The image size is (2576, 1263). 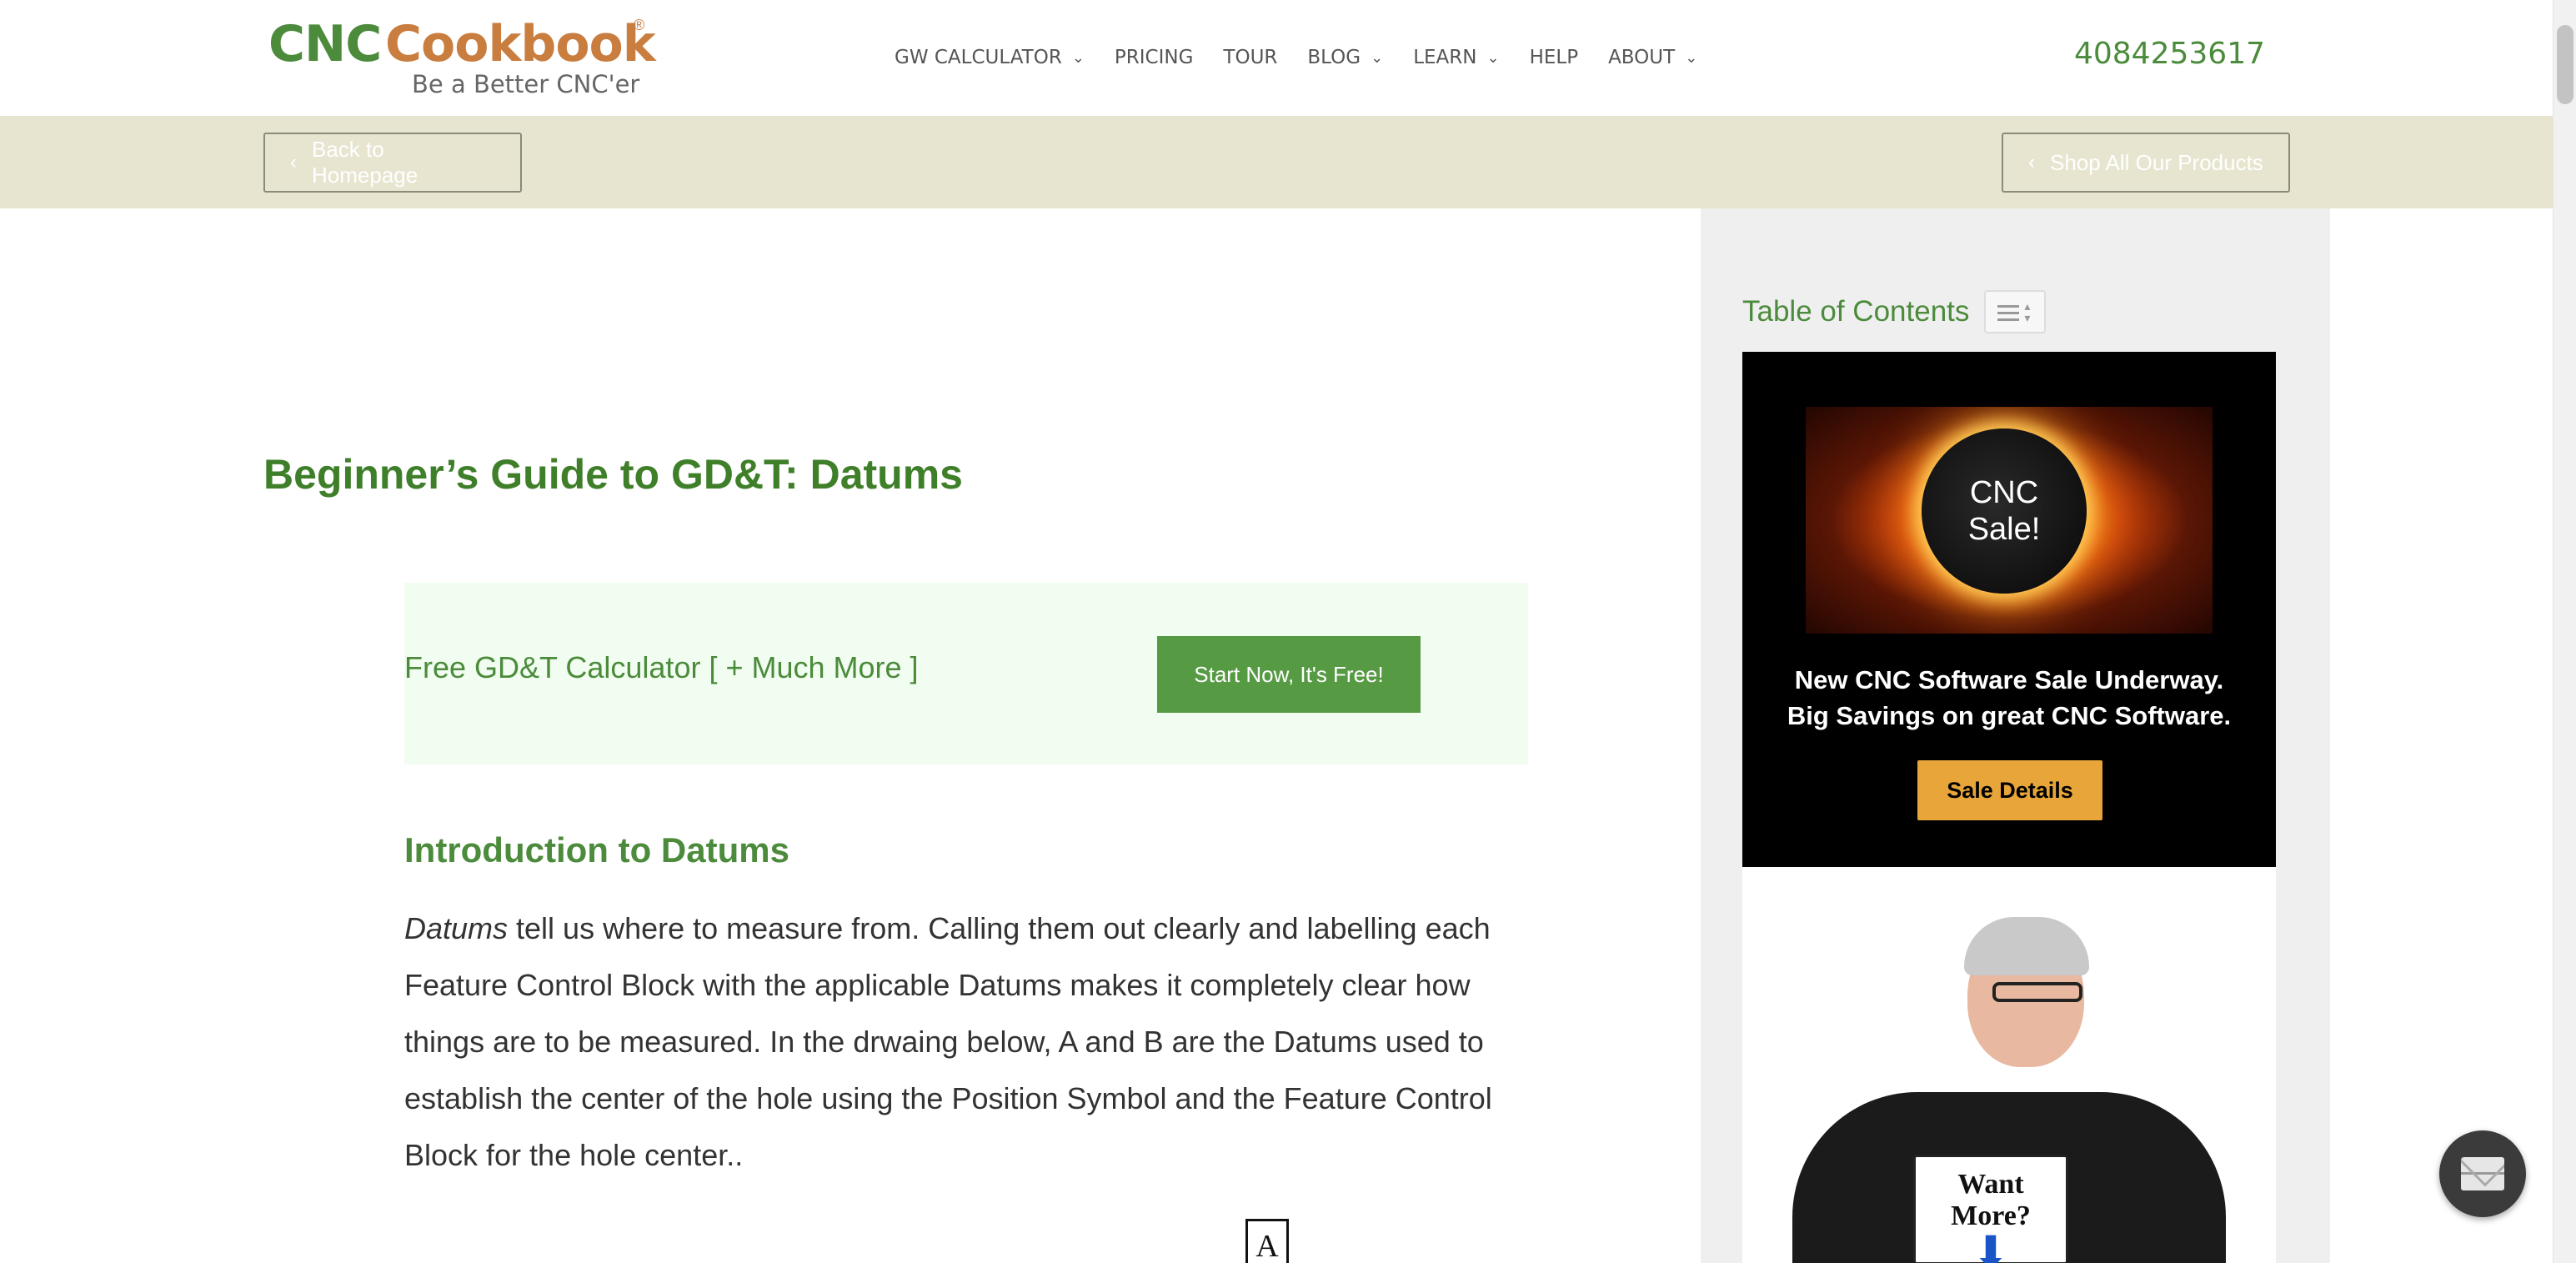 I want to click on shop-all-products-label: Shop All Our Products, so click(x=2156, y=162).